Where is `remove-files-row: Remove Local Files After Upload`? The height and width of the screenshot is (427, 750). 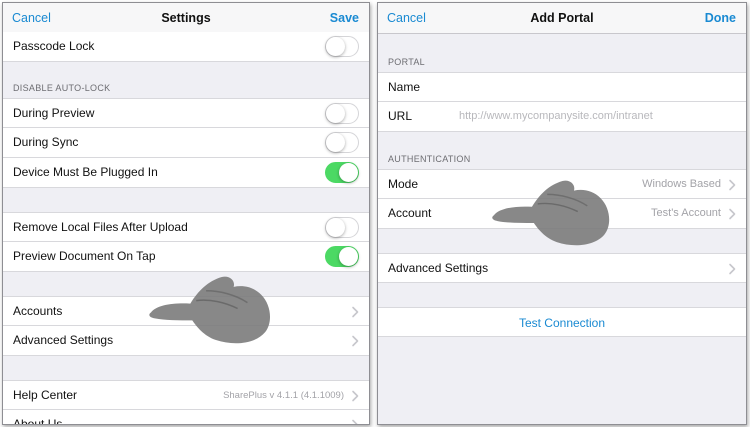
remove-files-row: Remove Local Files After Upload is located at coordinates (186, 227).